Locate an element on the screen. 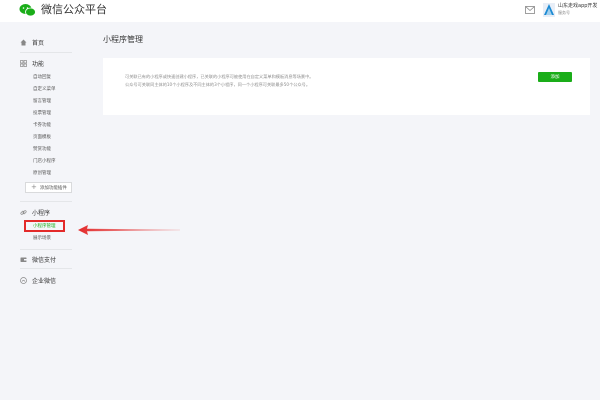  add-button: 添加 is located at coordinates (555, 77).